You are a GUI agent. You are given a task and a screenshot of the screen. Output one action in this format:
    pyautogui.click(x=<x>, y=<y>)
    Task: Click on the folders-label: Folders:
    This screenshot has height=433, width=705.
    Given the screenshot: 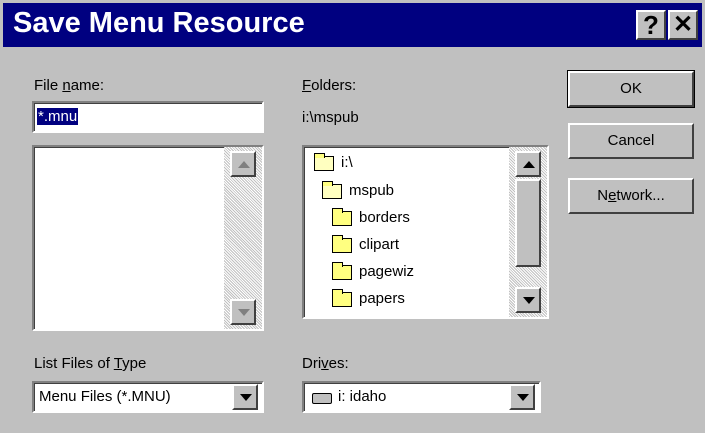 What is the action you would take?
    pyautogui.click(x=329, y=85)
    